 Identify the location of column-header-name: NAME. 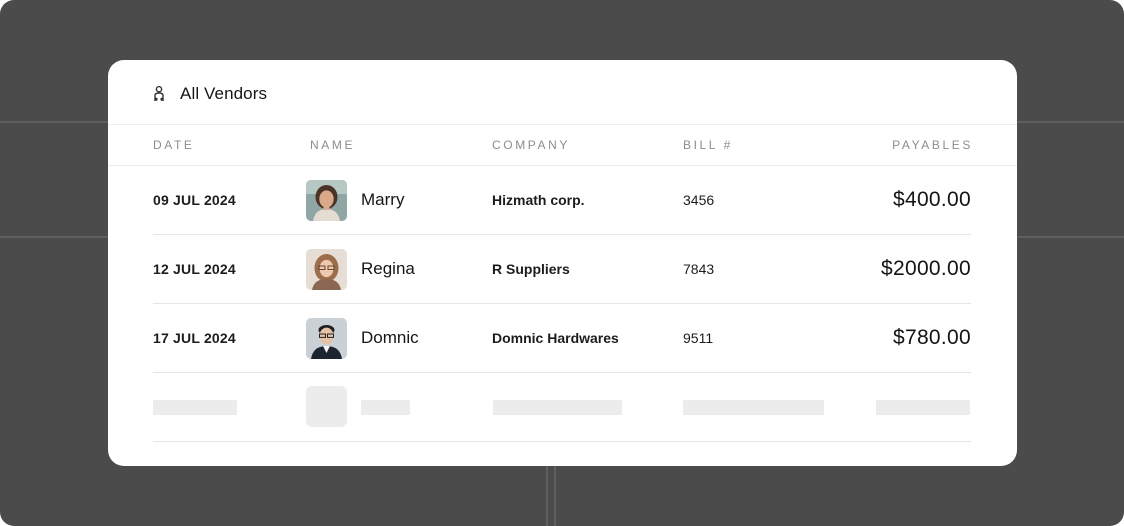
(332, 145).